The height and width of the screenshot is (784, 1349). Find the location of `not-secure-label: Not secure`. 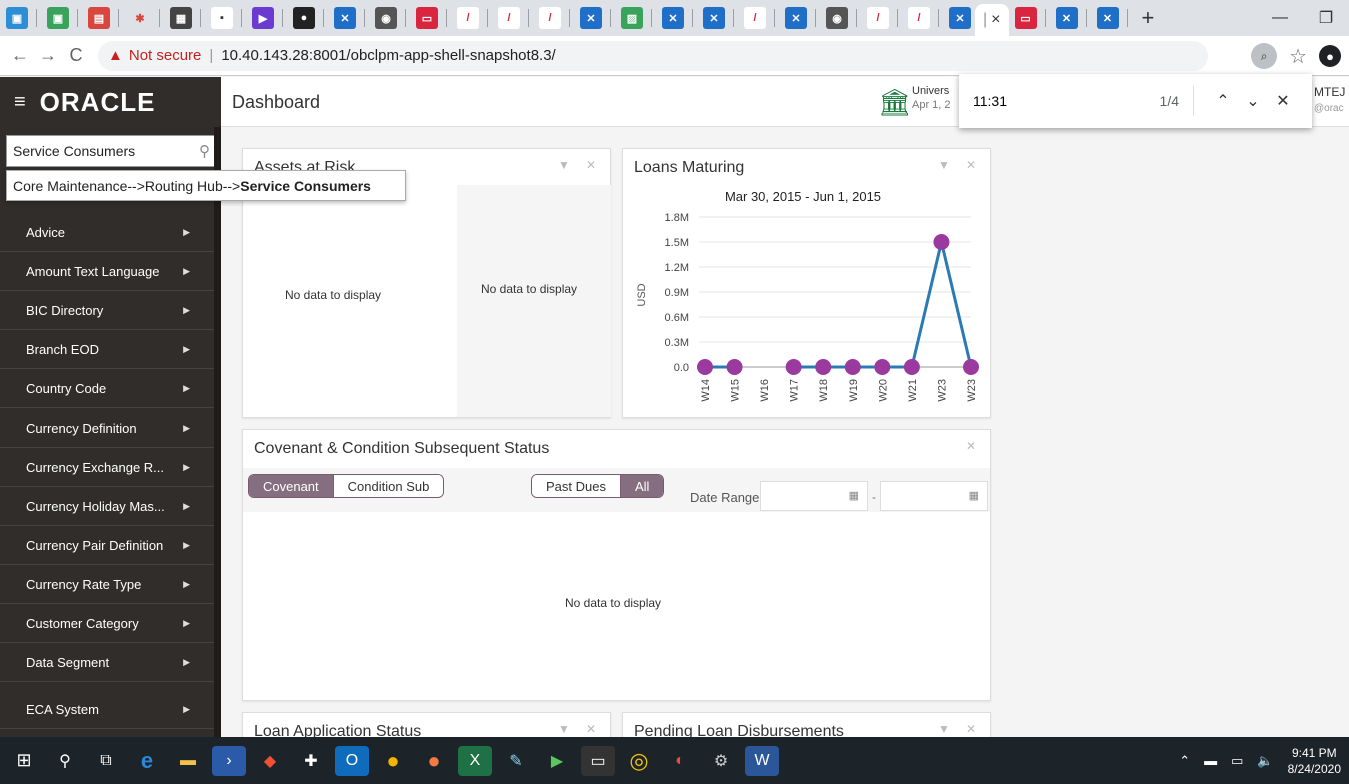

not-secure-label: Not secure is located at coordinates (165, 55).